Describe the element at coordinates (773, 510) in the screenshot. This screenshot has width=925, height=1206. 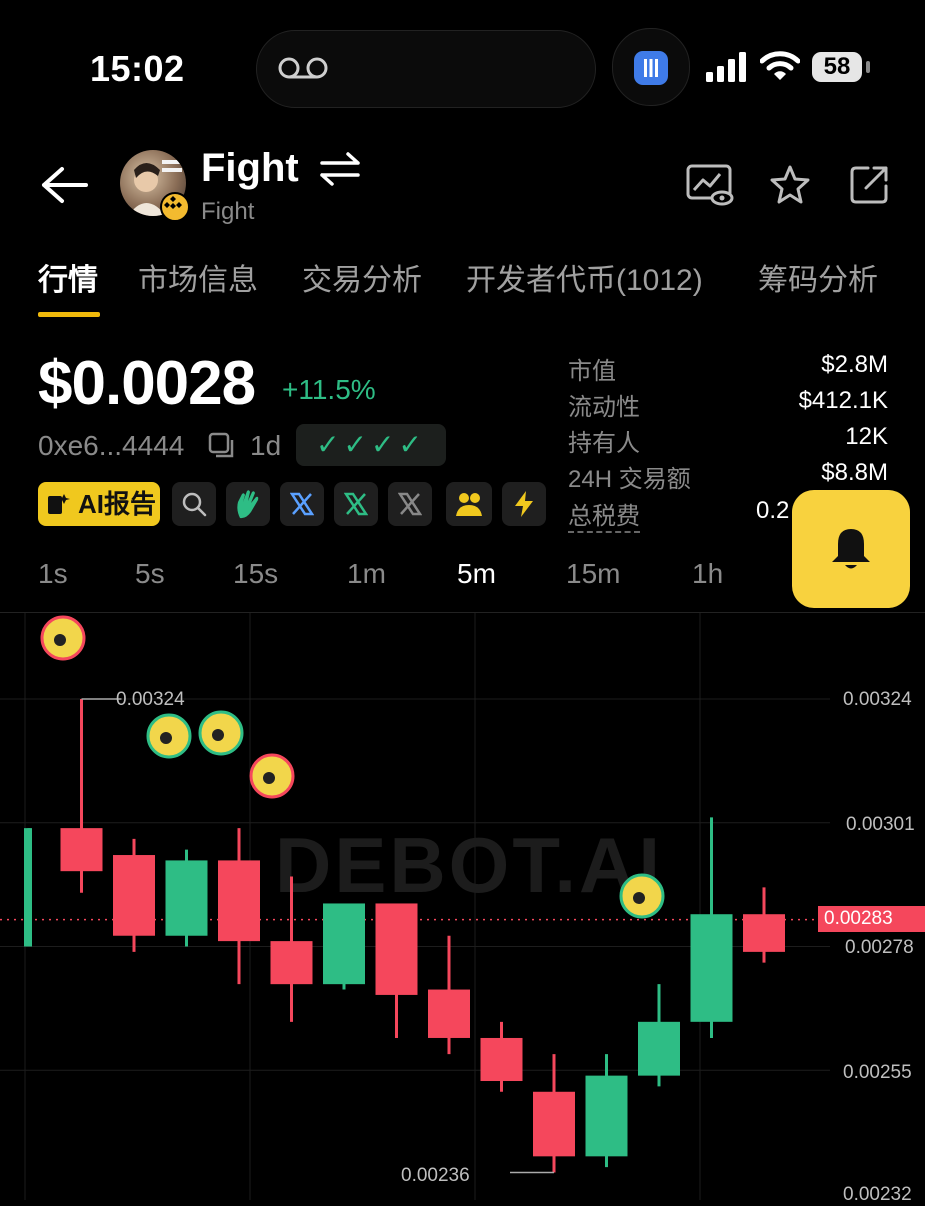
I see `stat-value-tax: 0.2` at that location.